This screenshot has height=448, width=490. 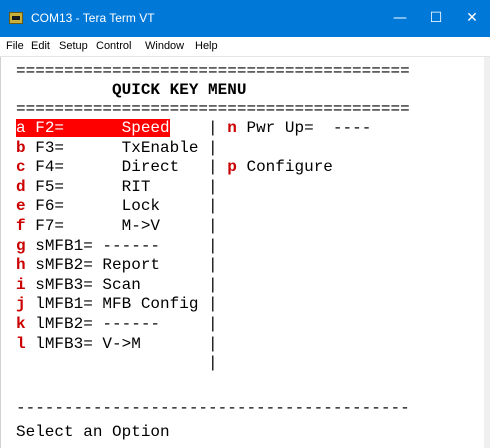 What do you see at coordinates (21, 206) in the screenshot?
I see `menu-key: e` at bounding box center [21, 206].